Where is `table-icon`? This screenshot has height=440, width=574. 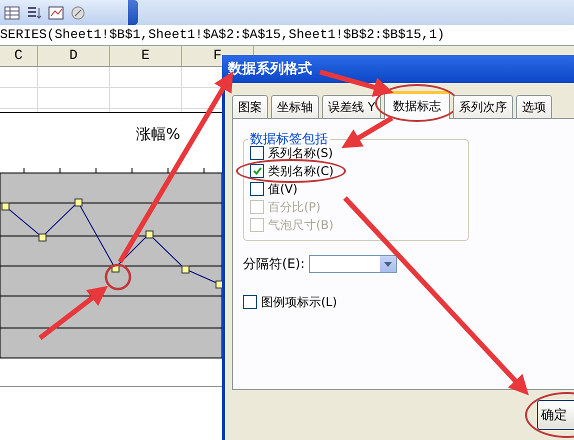 table-icon is located at coordinates (12, 13).